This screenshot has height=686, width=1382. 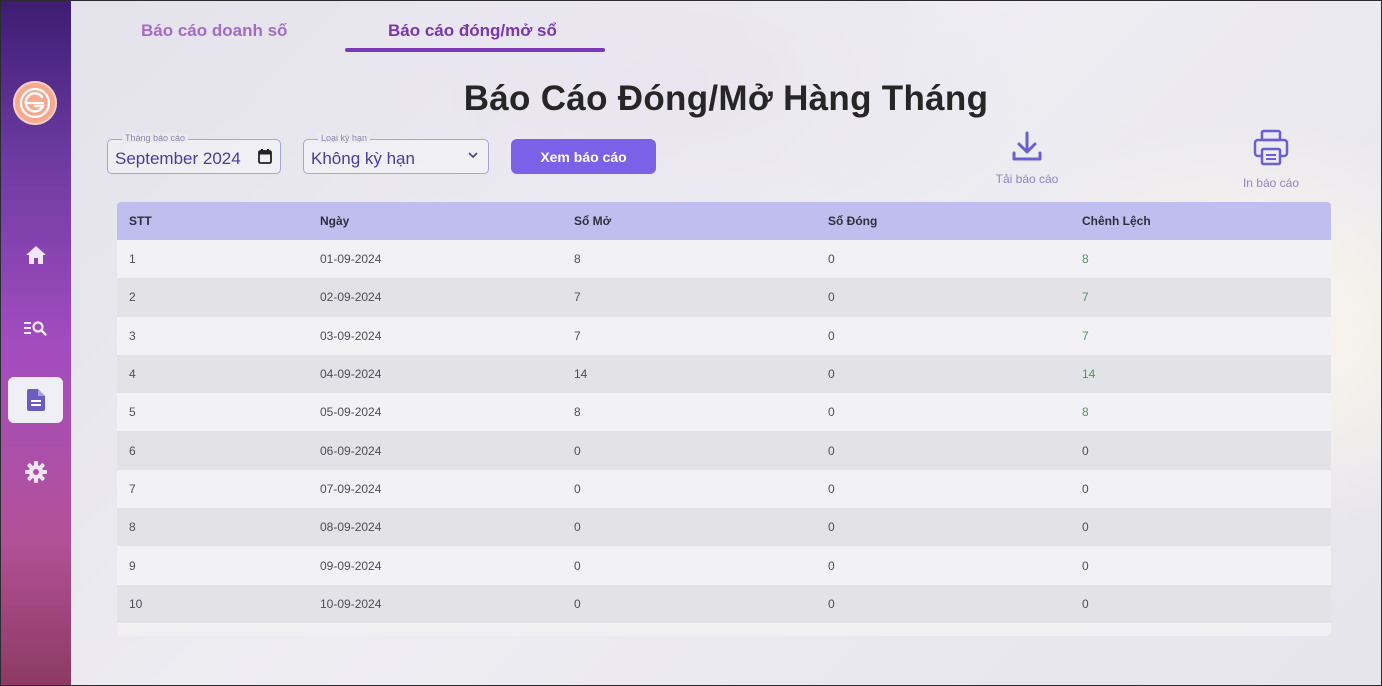 What do you see at coordinates (132, 297) in the screenshot?
I see `cell-stt: 2` at bounding box center [132, 297].